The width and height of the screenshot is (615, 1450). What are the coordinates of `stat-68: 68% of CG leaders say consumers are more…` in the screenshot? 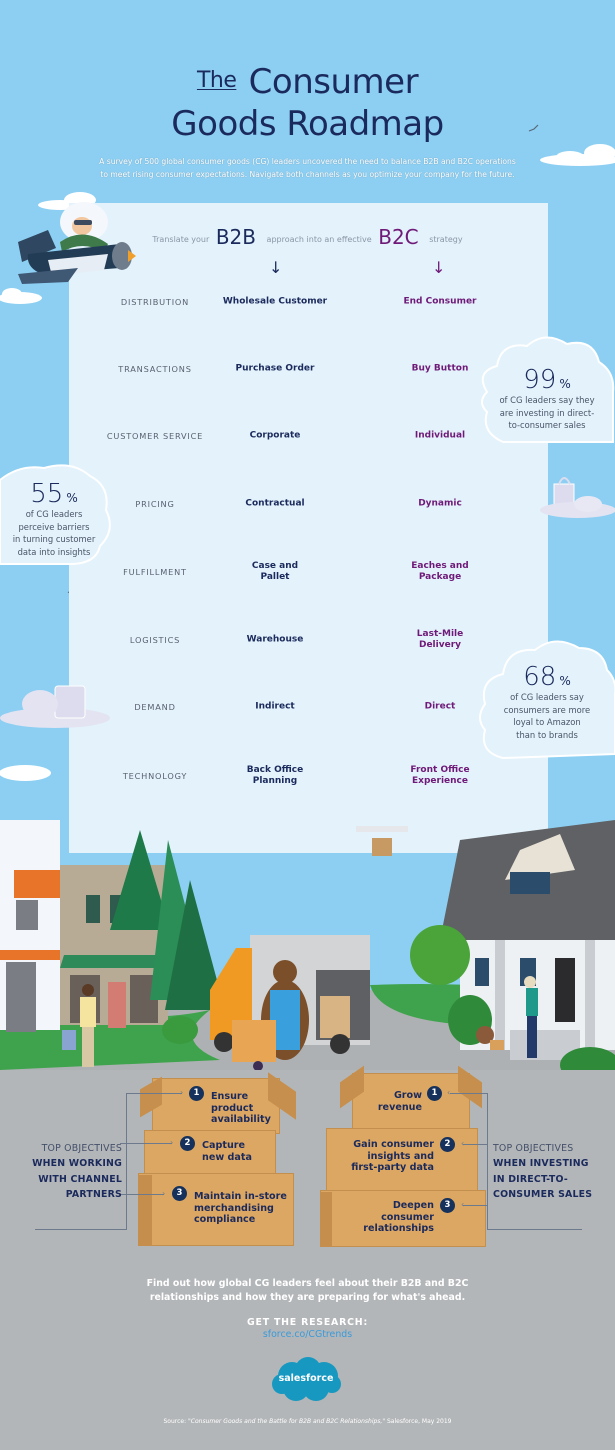 It's located at (547, 702).